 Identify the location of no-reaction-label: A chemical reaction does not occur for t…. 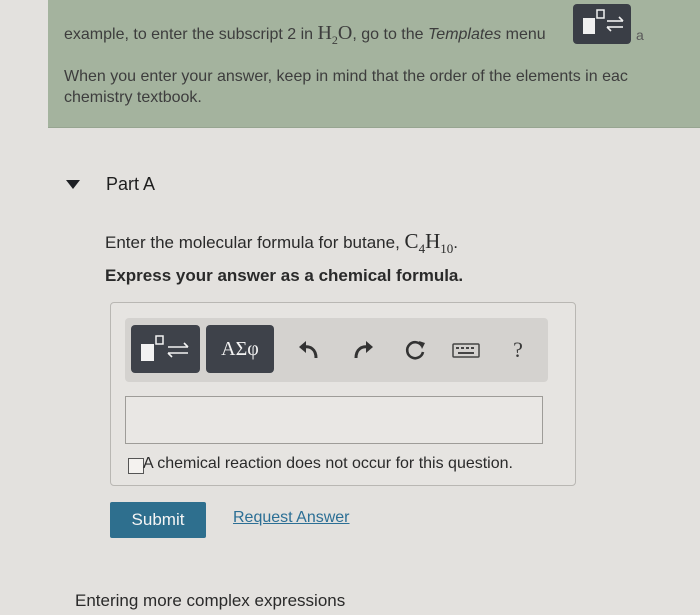
(328, 464).